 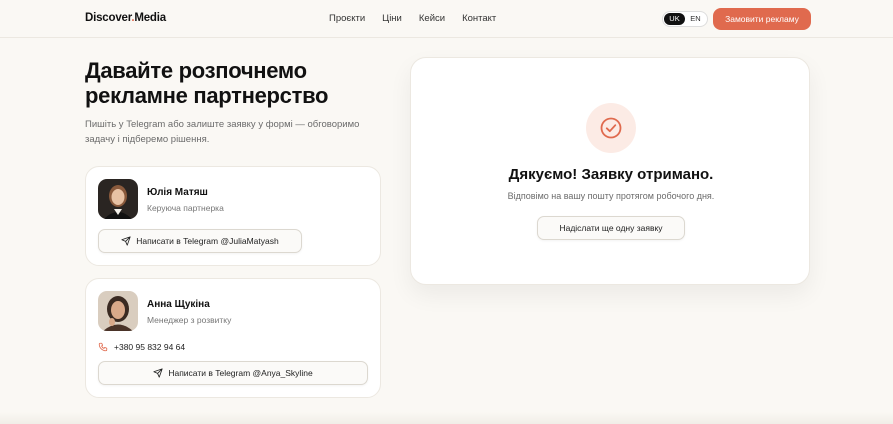 What do you see at coordinates (674, 19) in the screenshot?
I see `lang-uk: UK` at bounding box center [674, 19].